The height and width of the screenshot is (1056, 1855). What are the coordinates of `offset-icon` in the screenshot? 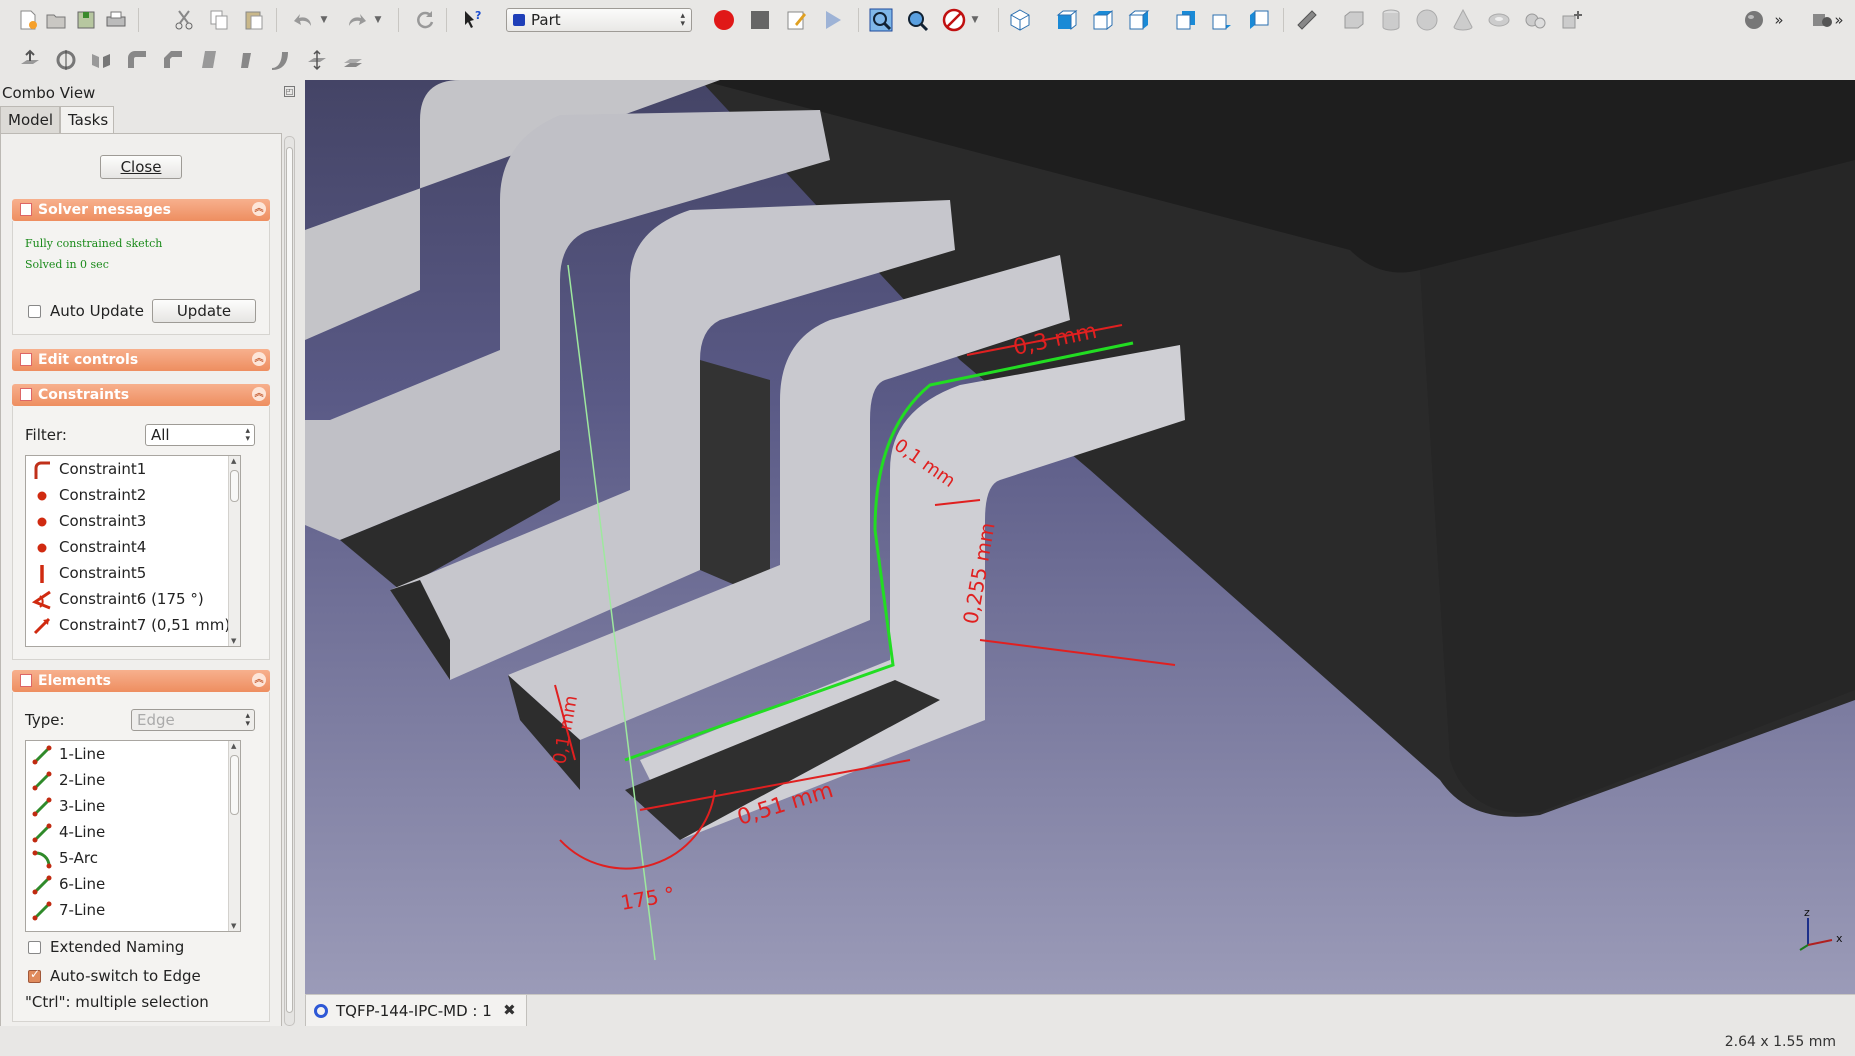 It's located at (353, 60).